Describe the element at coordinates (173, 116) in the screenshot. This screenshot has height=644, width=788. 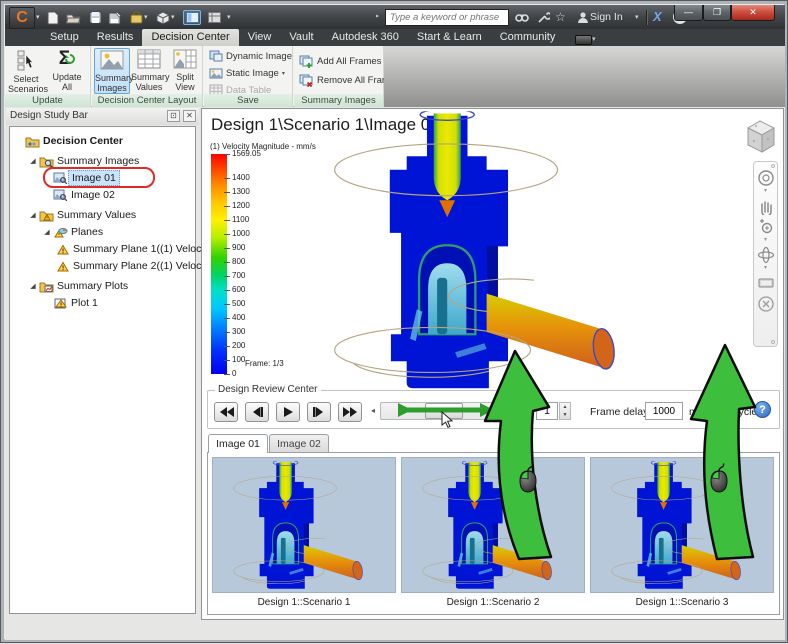
I see `dock-pin-icon: ⊡` at that location.